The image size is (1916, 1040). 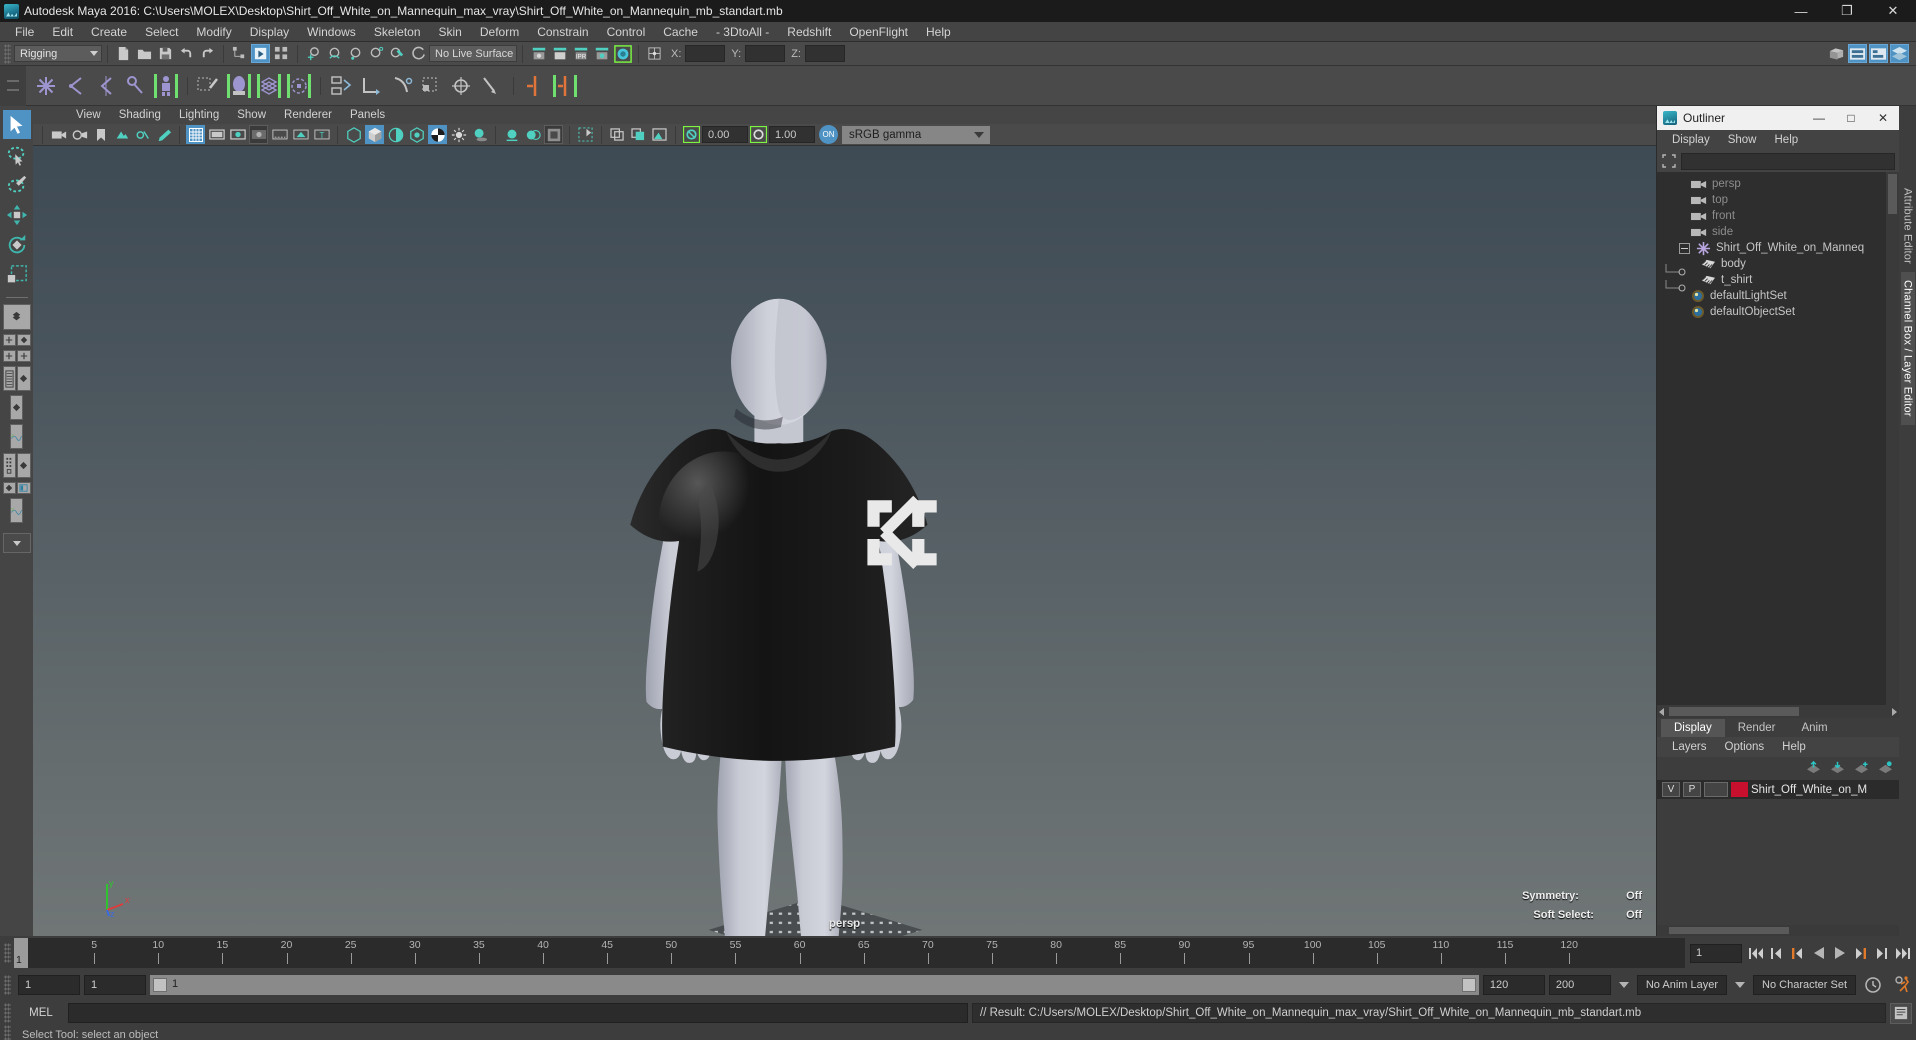 What do you see at coordinates (76, 86) in the screenshot?
I see `ik-handle-tool-icon` at bounding box center [76, 86].